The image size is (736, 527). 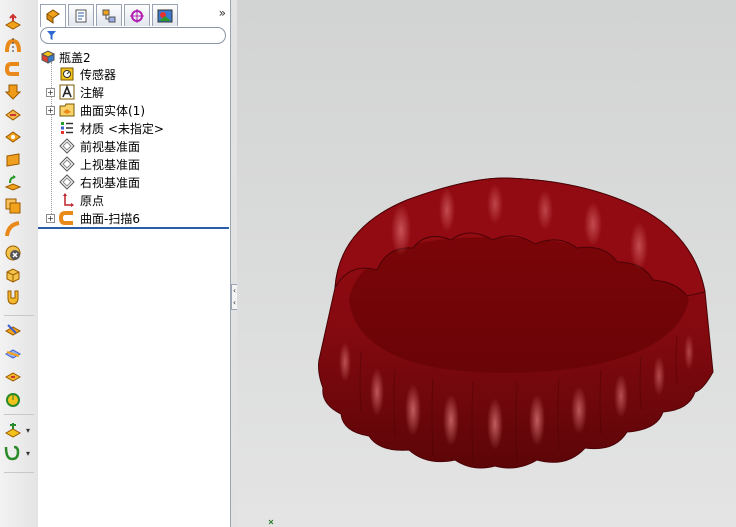 I want to click on material-icon, so click(x=67, y=128).